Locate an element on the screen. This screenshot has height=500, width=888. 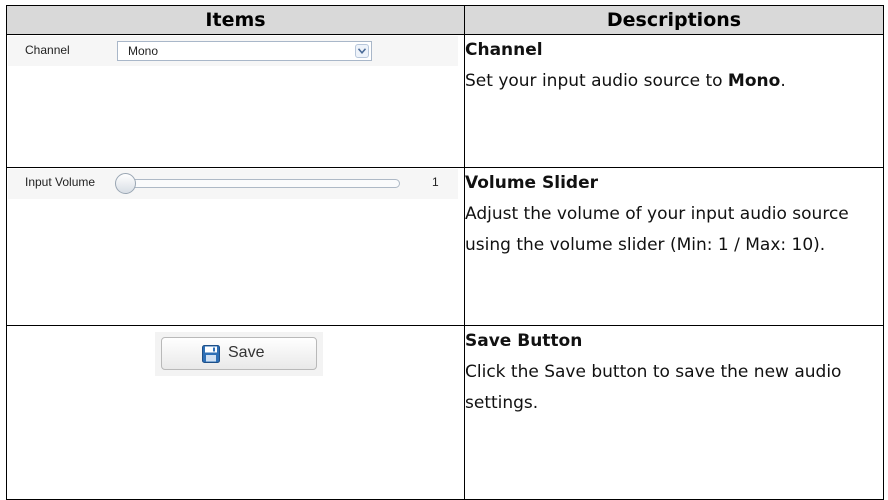
save-button-label: Save is located at coordinates (246, 352).